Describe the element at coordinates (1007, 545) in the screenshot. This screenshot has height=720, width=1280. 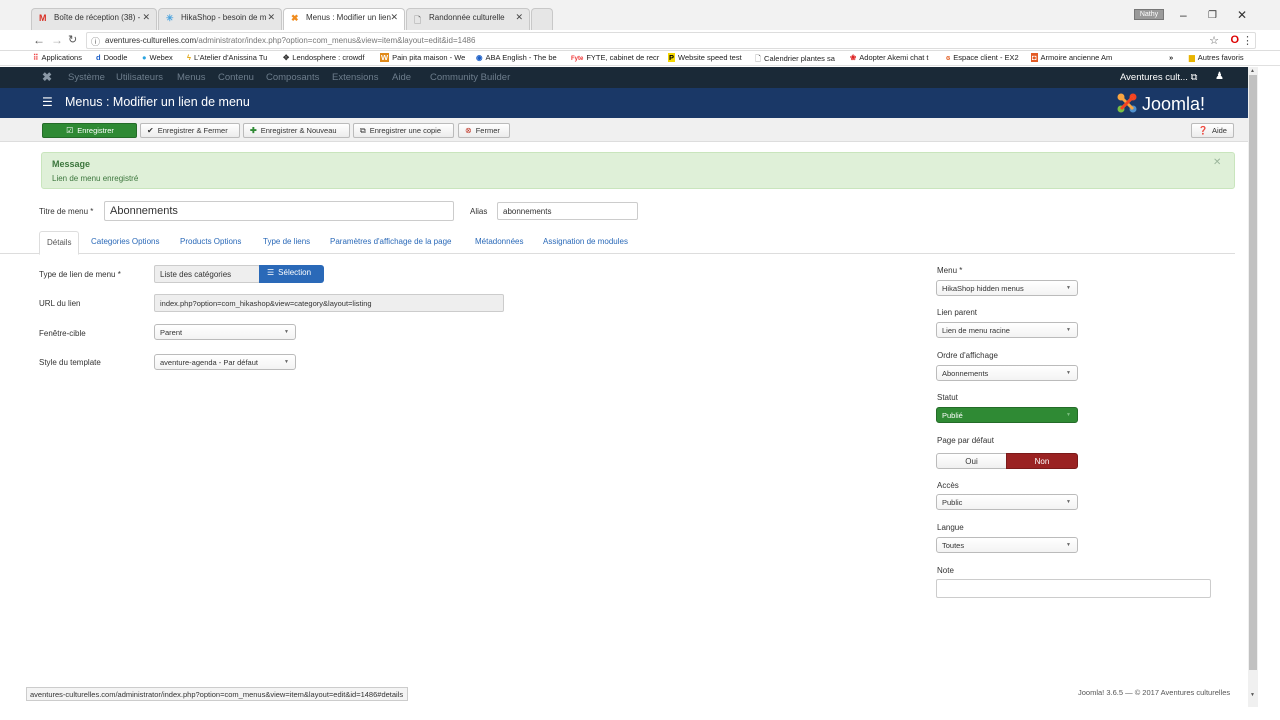
I see `language-select: Toutes ▼` at that location.